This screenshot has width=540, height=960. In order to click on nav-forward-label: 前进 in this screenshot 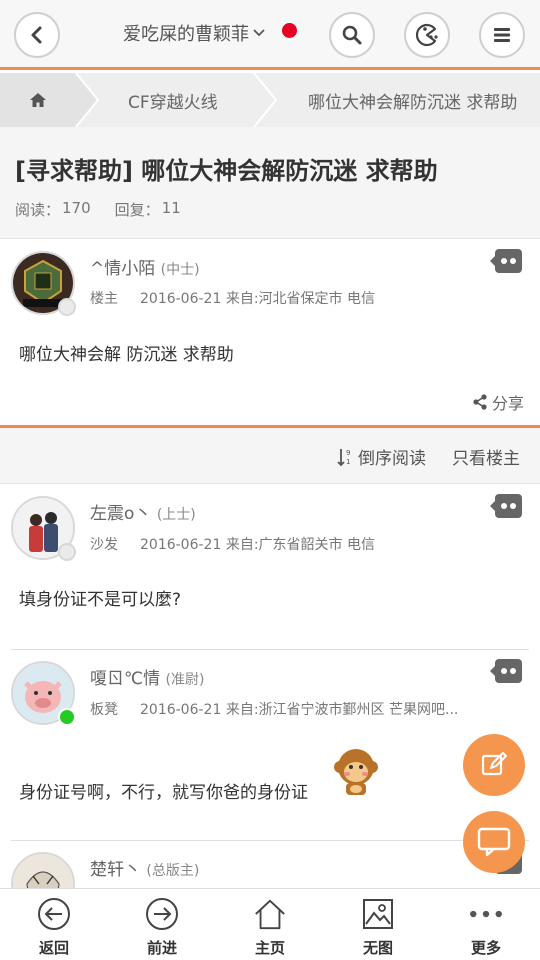, I will do `click(161, 948)`.